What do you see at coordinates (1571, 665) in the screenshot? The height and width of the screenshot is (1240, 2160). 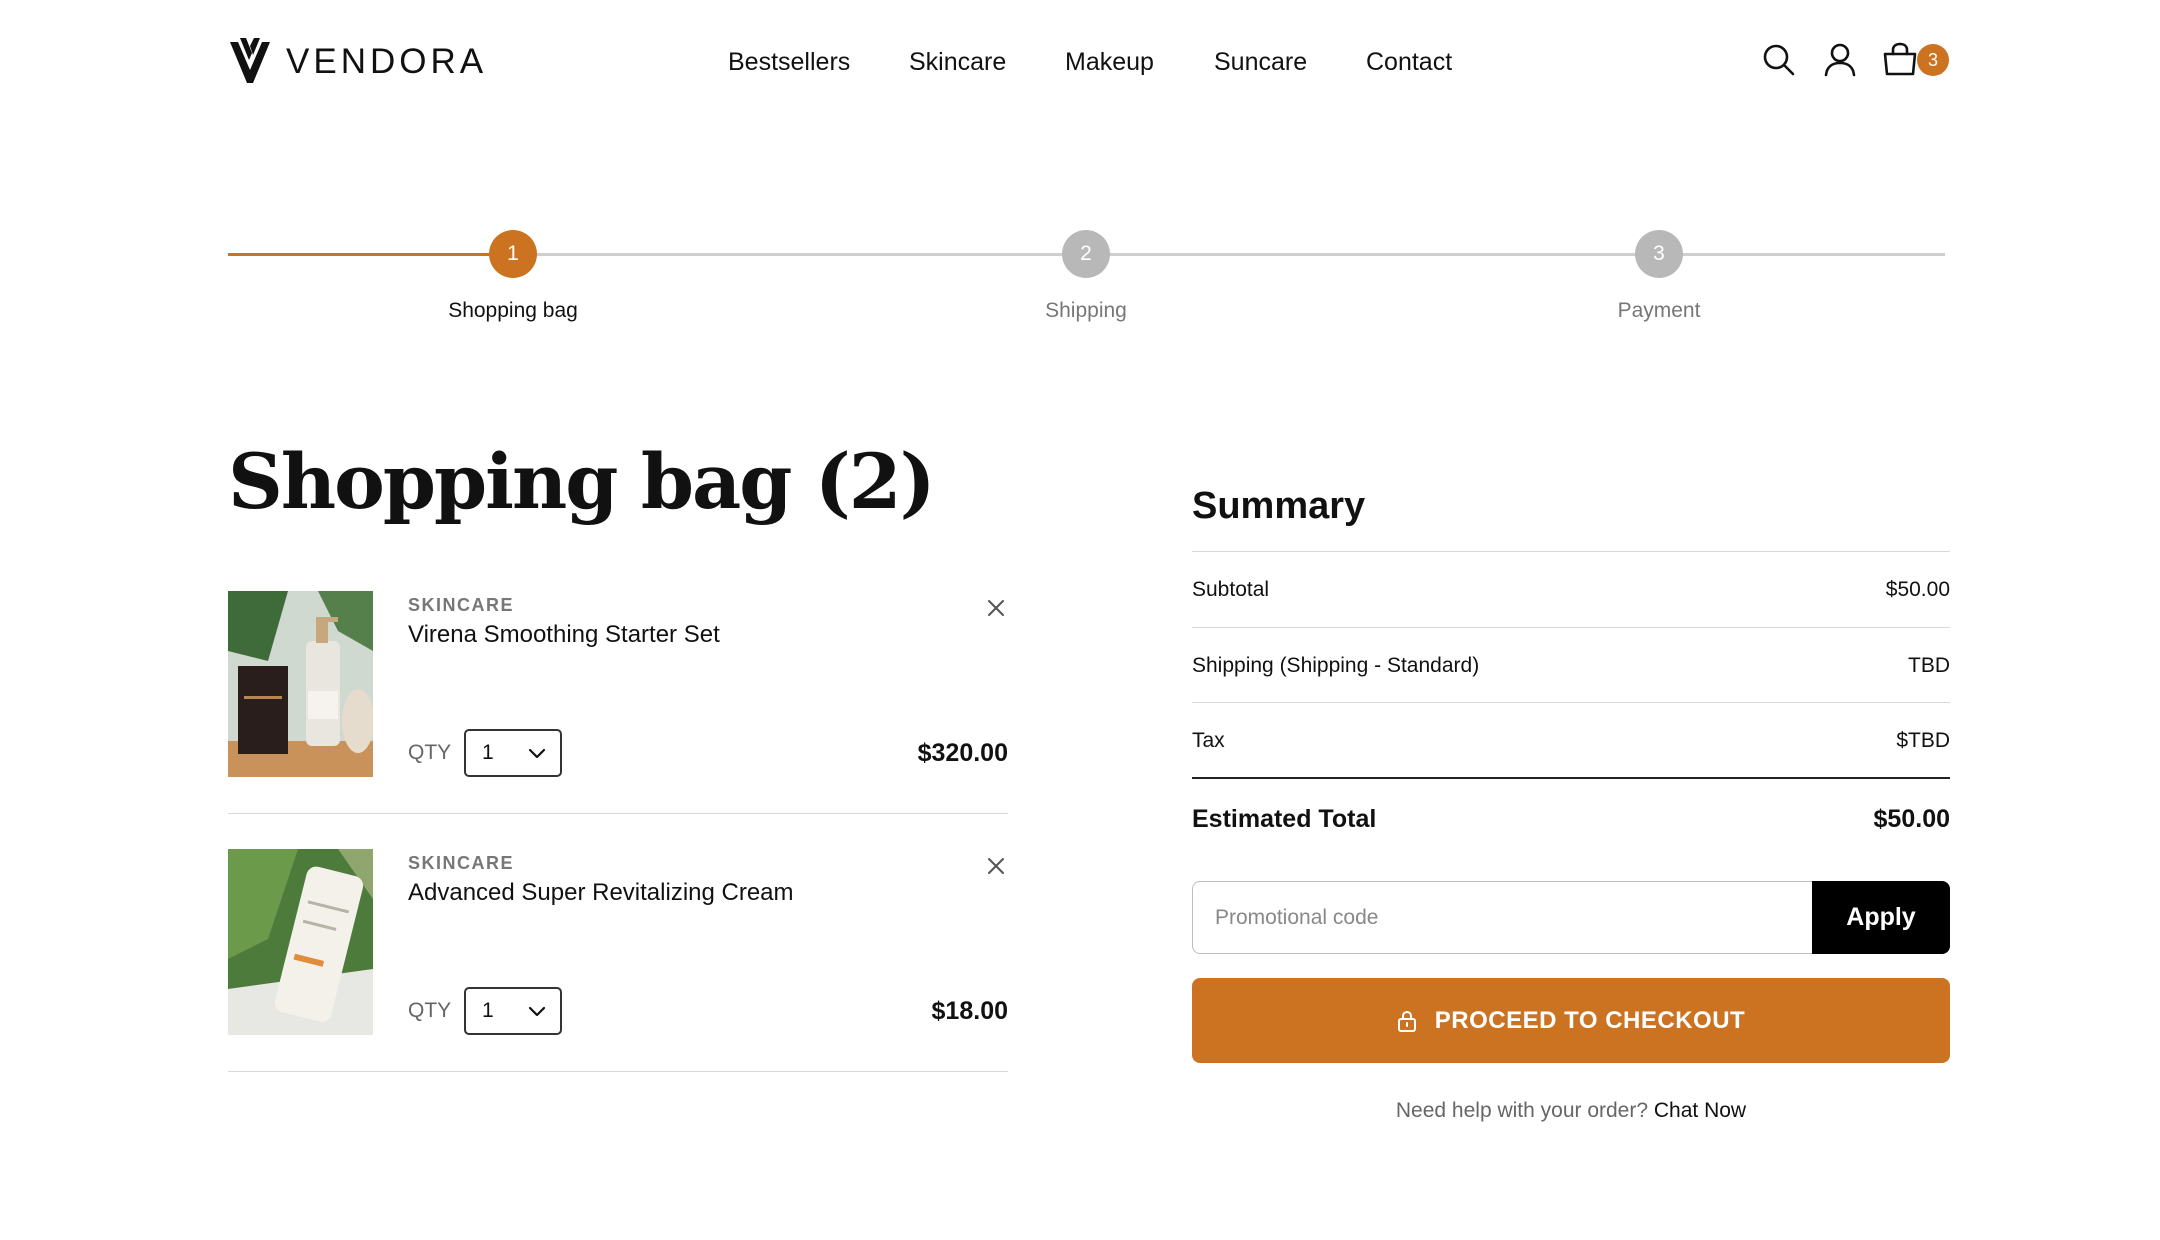 I see `summary-row-shipping: Shipping (Shipping - Standard) TBD` at bounding box center [1571, 665].